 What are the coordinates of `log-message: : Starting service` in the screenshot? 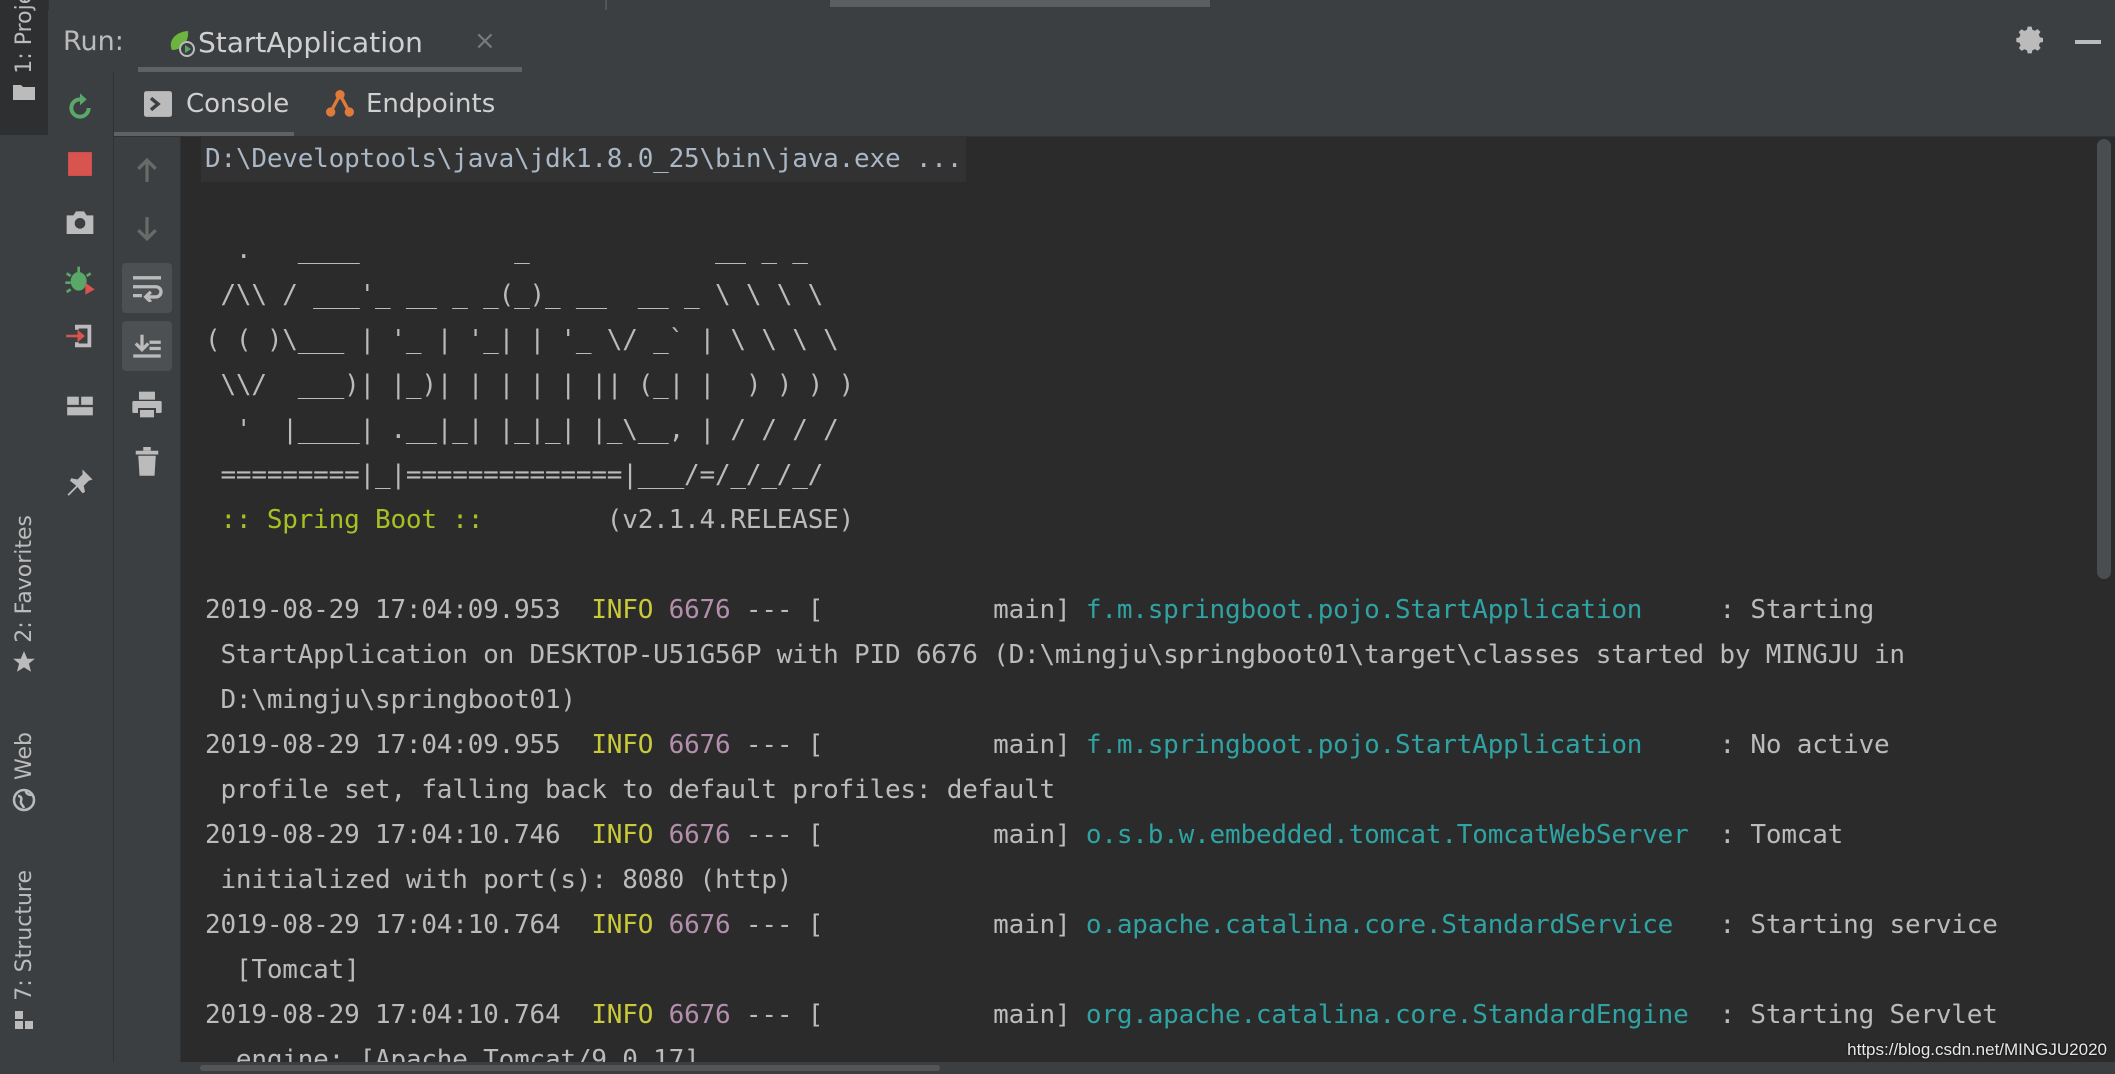 It's located at (1835, 925).